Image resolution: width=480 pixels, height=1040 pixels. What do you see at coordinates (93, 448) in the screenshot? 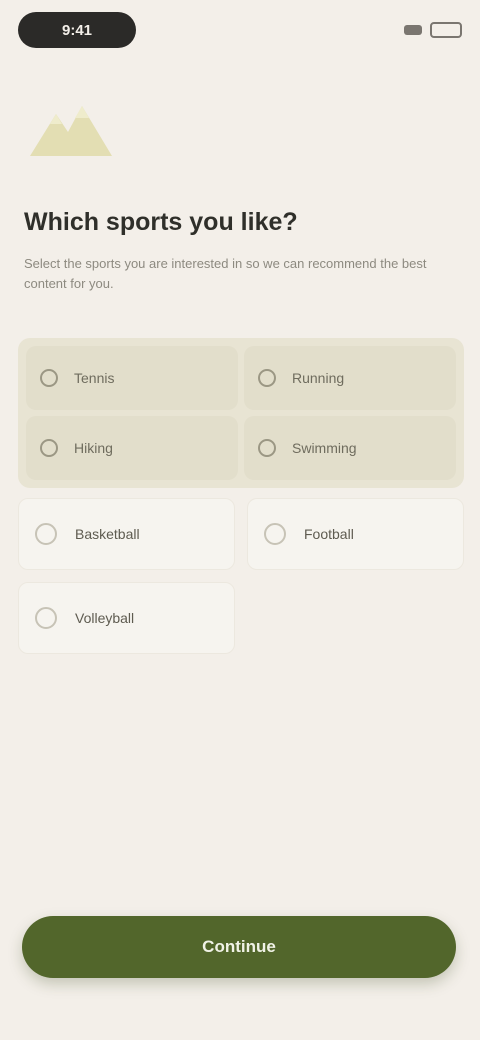
I see `chip-label: Hiking` at bounding box center [93, 448].